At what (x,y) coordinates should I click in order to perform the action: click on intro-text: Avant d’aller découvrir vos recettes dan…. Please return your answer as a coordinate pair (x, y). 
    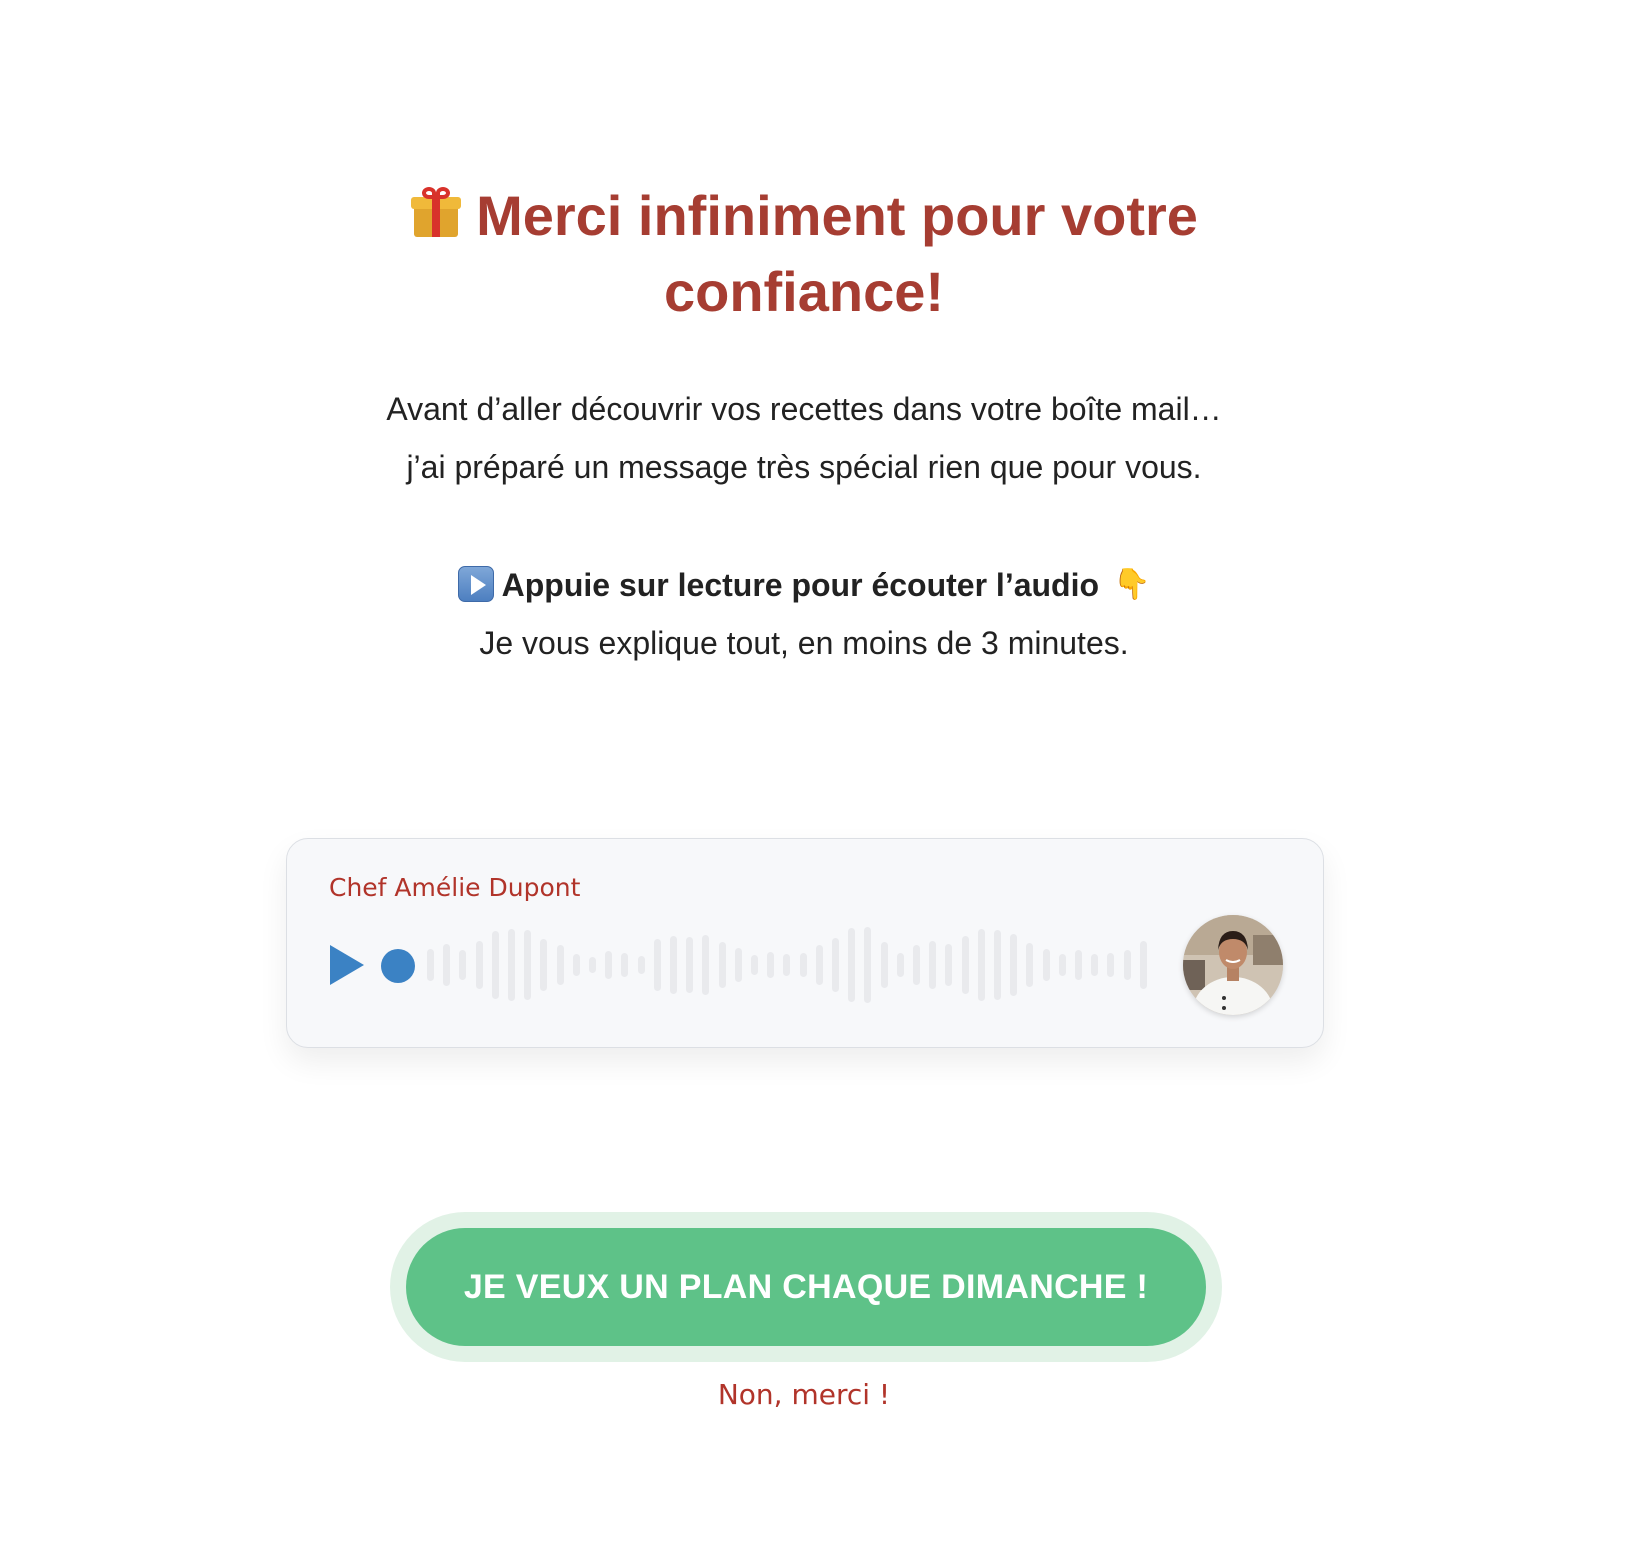
    Looking at the image, I should click on (804, 438).